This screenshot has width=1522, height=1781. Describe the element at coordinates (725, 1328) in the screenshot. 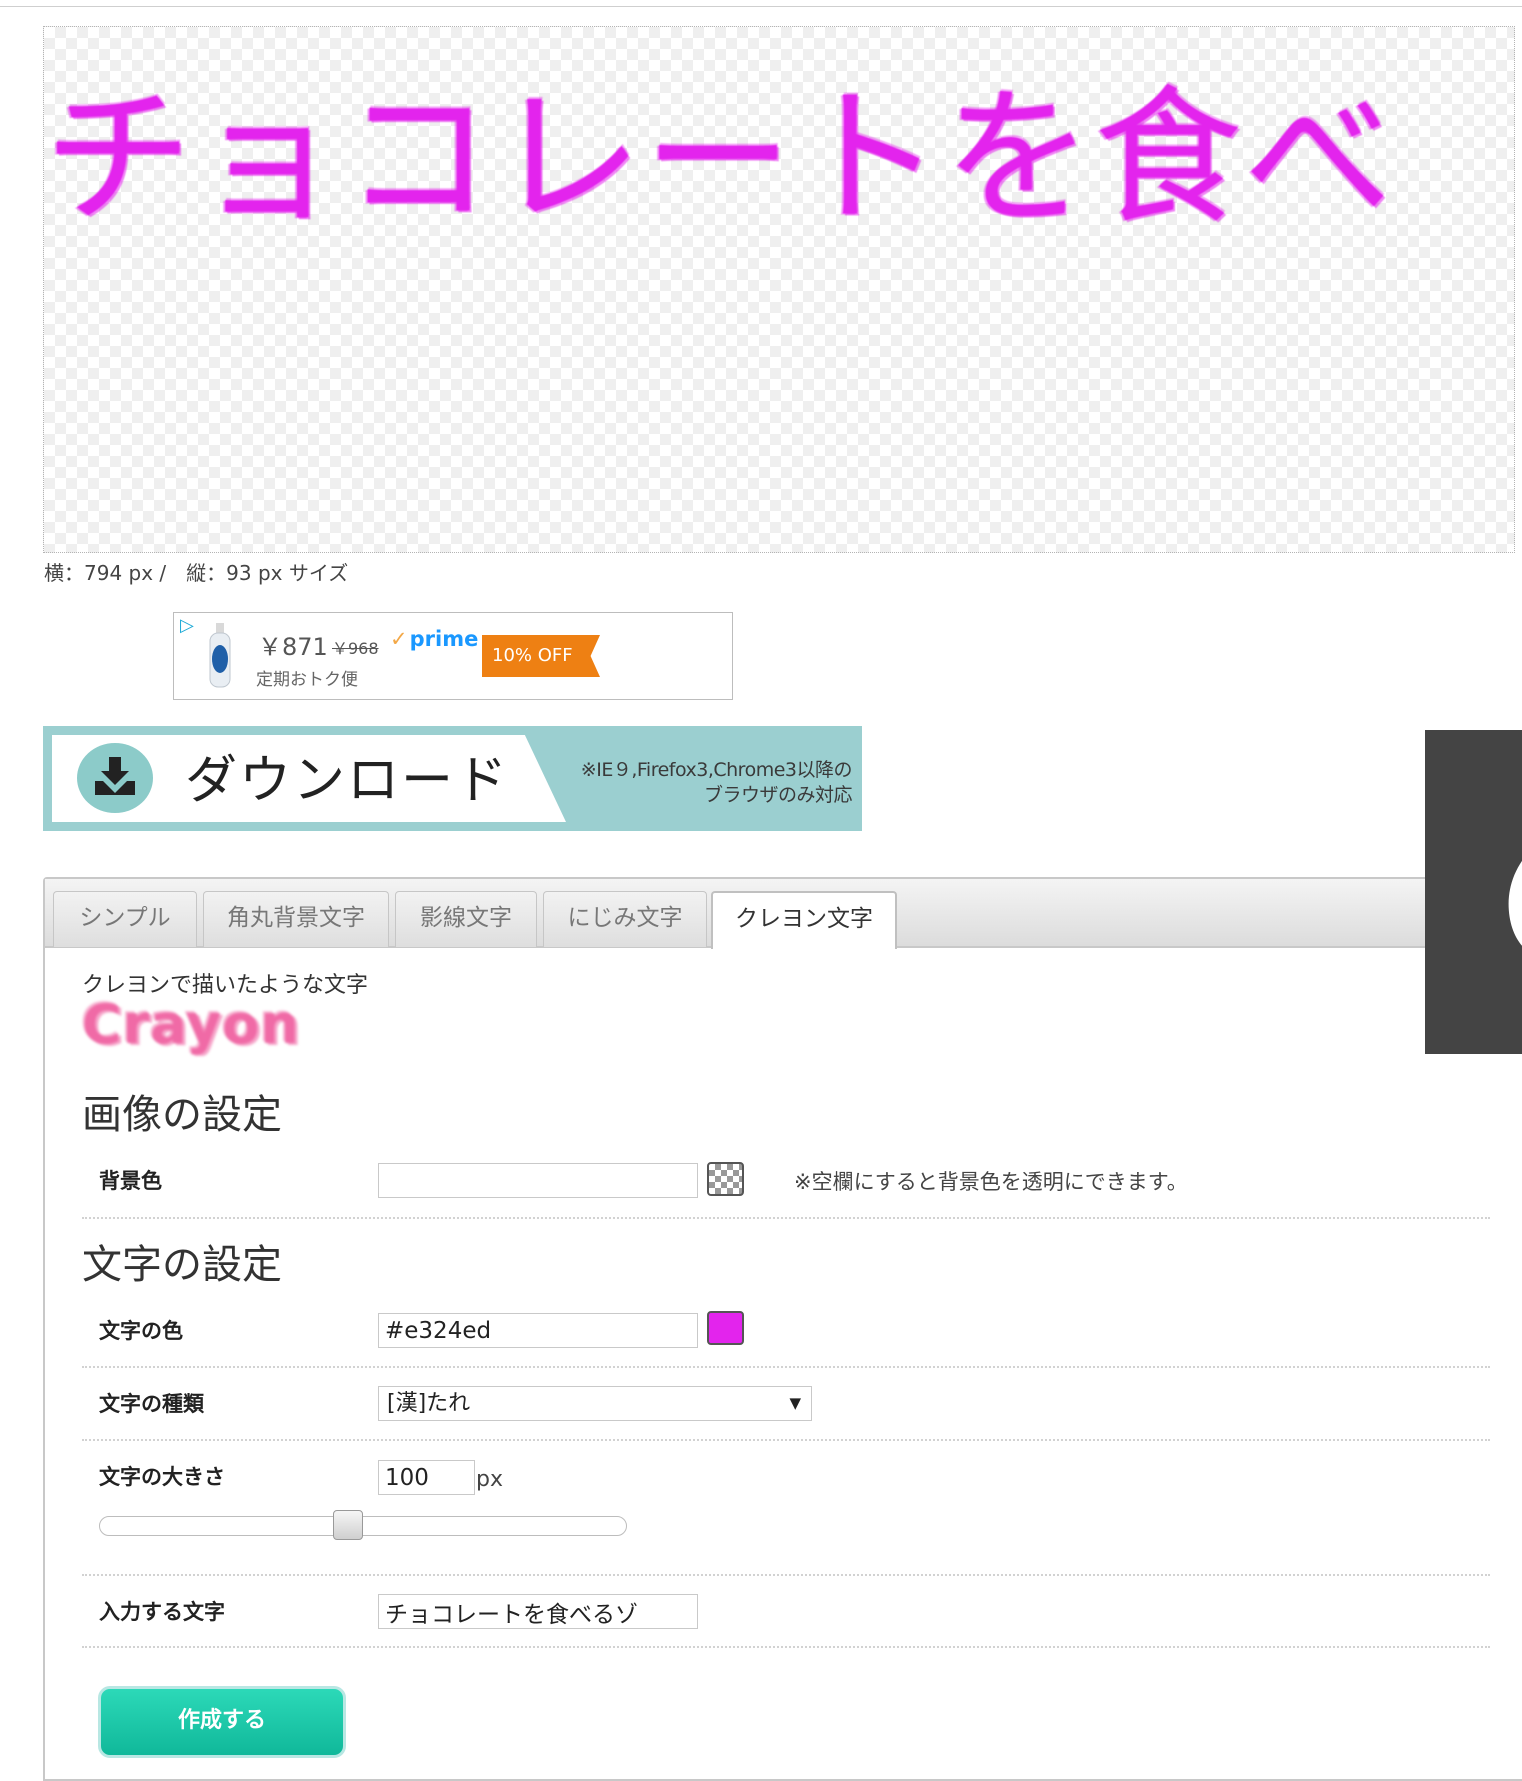

I see `text-color-swatch` at that location.